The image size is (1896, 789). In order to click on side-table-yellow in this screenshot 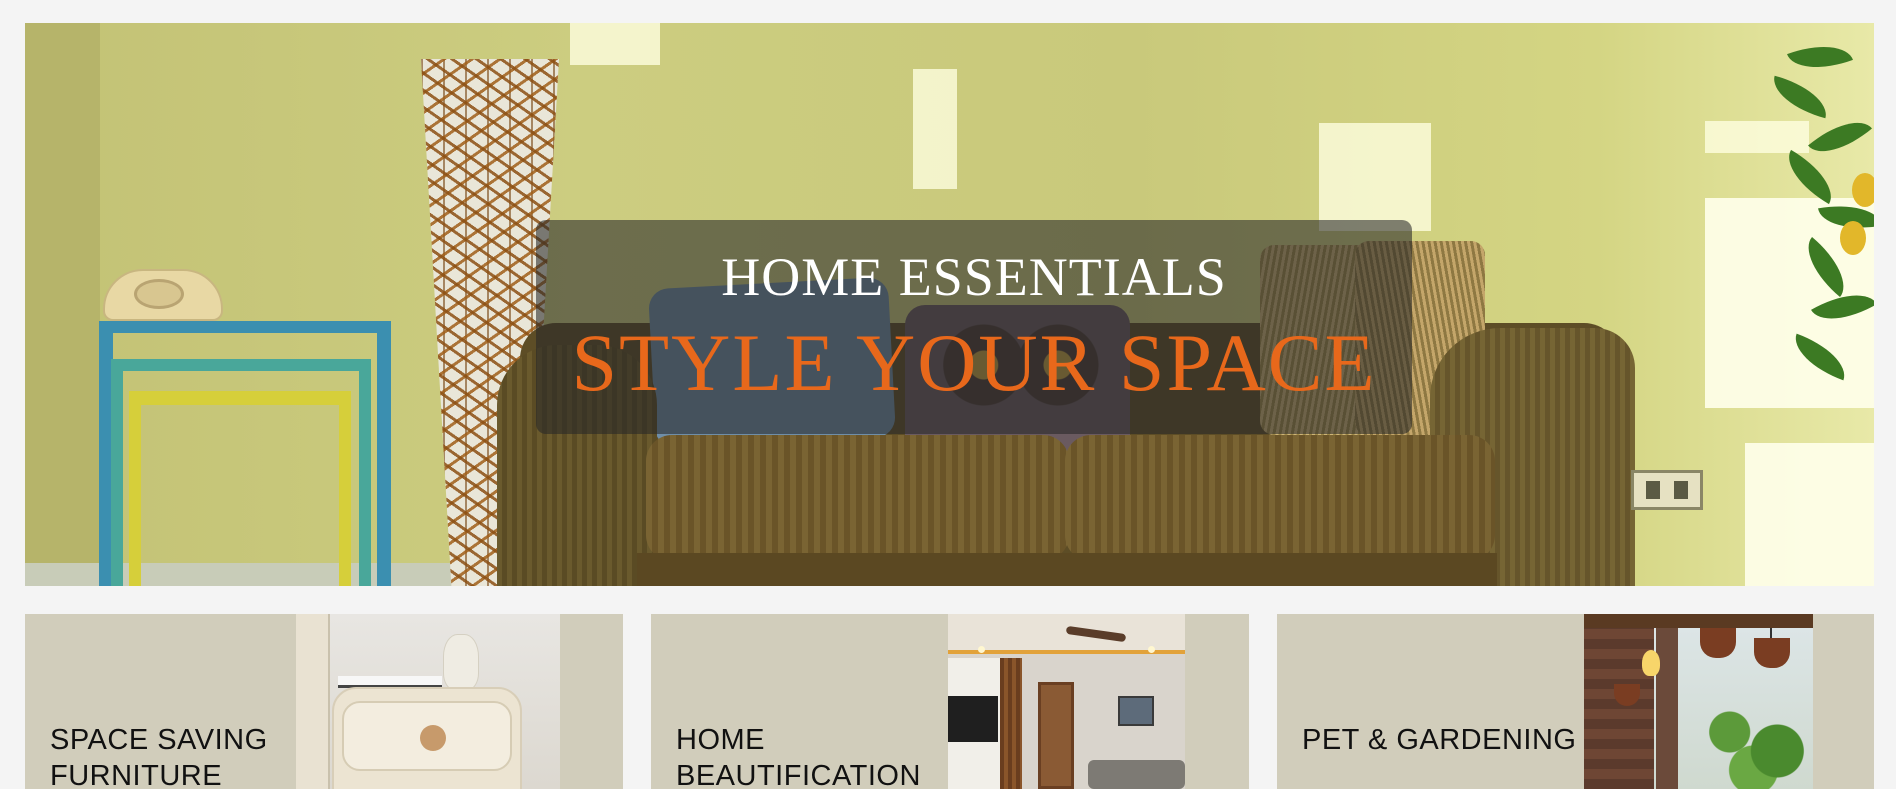, I will do `click(240, 488)`.